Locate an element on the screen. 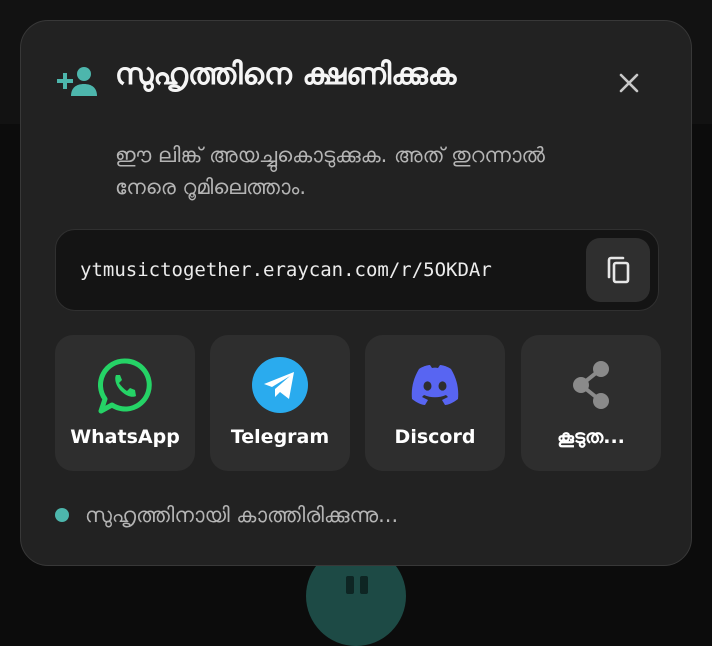 This screenshot has height=646, width=712. whatsapp-icon is located at coordinates (124, 386).